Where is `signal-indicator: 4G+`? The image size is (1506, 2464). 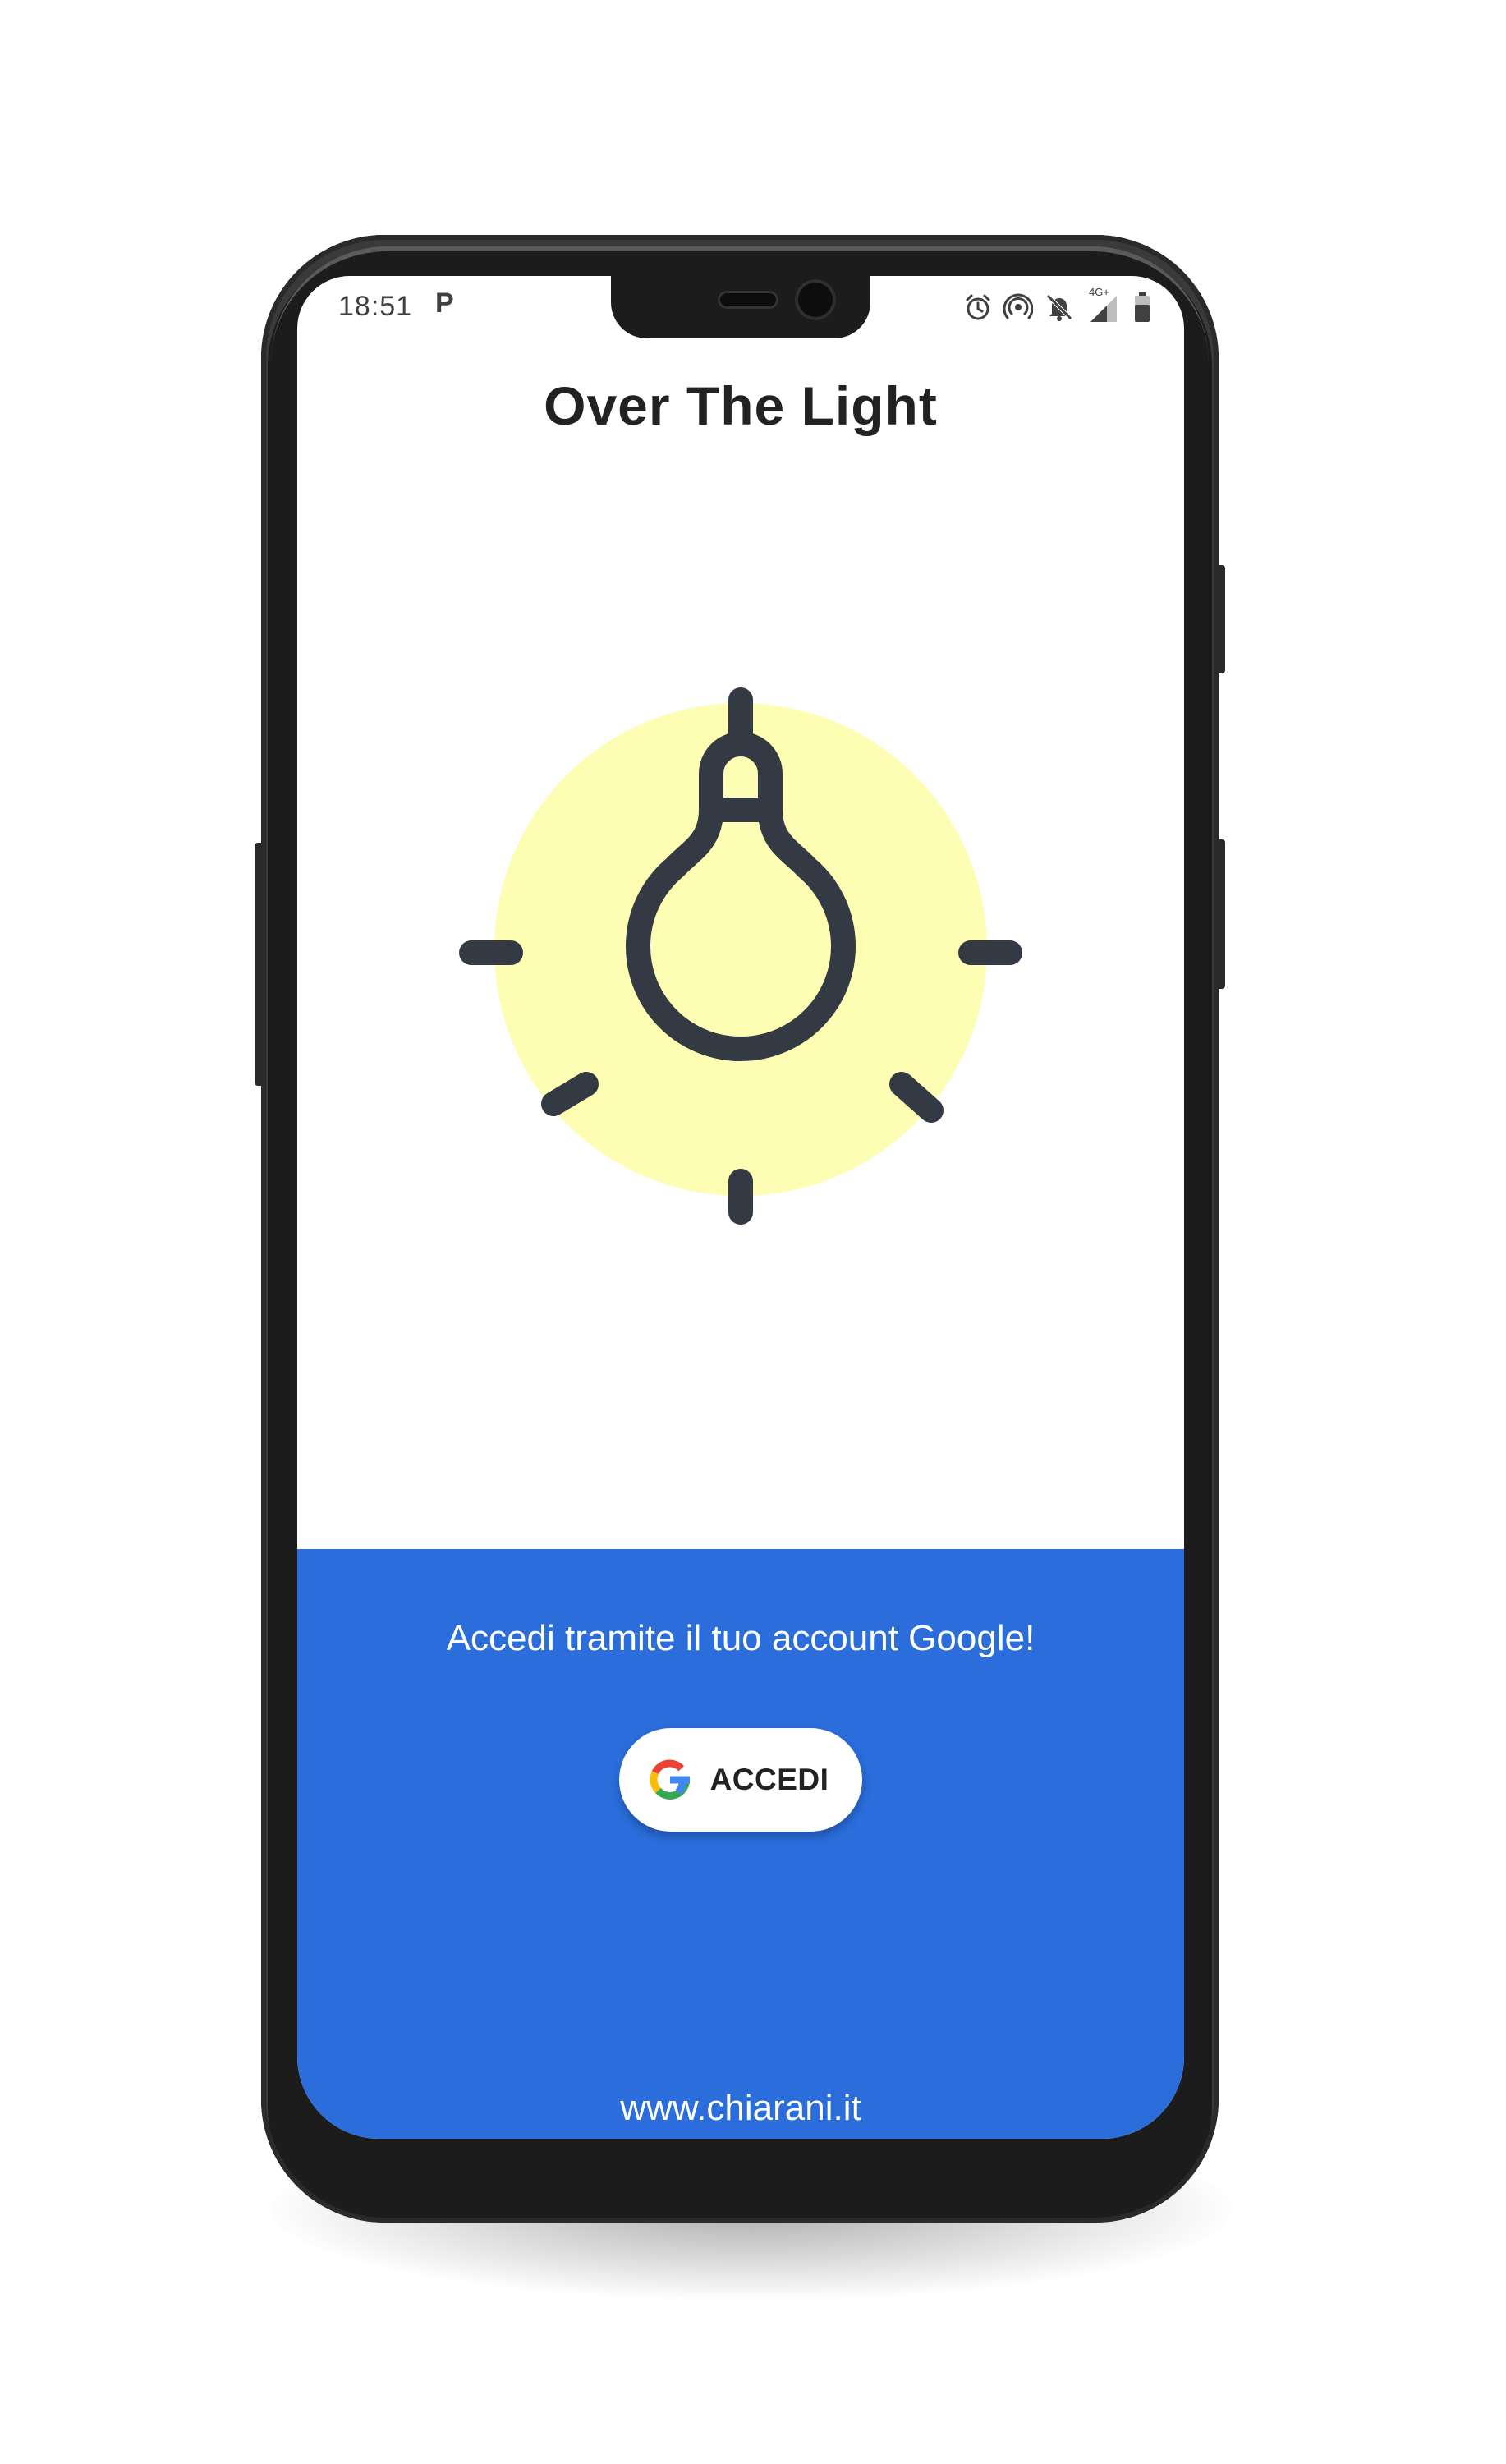
signal-indicator: 4G+ is located at coordinates (1104, 305).